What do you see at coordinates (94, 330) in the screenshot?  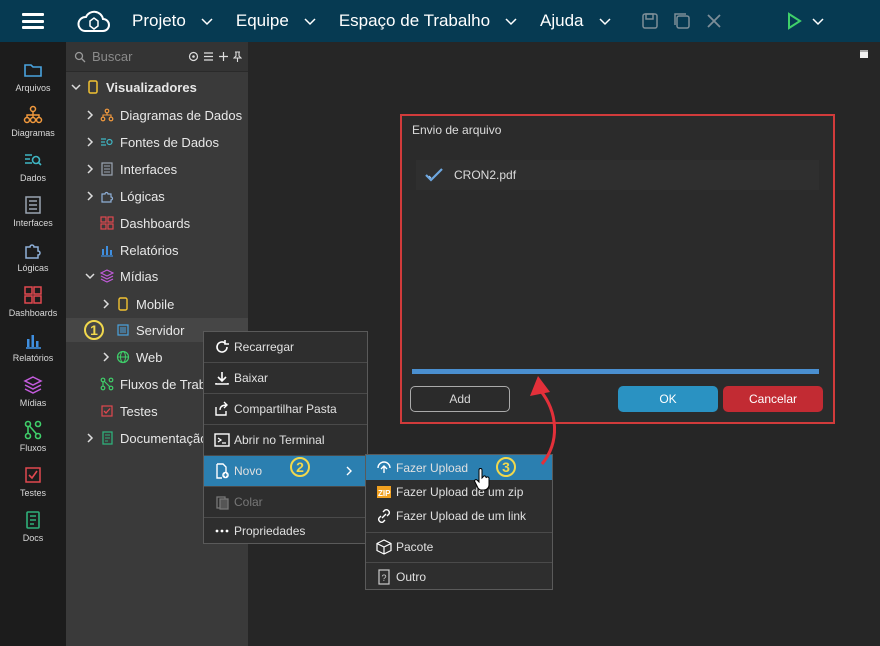 I see `step-badge-1: 1` at bounding box center [94, 330].